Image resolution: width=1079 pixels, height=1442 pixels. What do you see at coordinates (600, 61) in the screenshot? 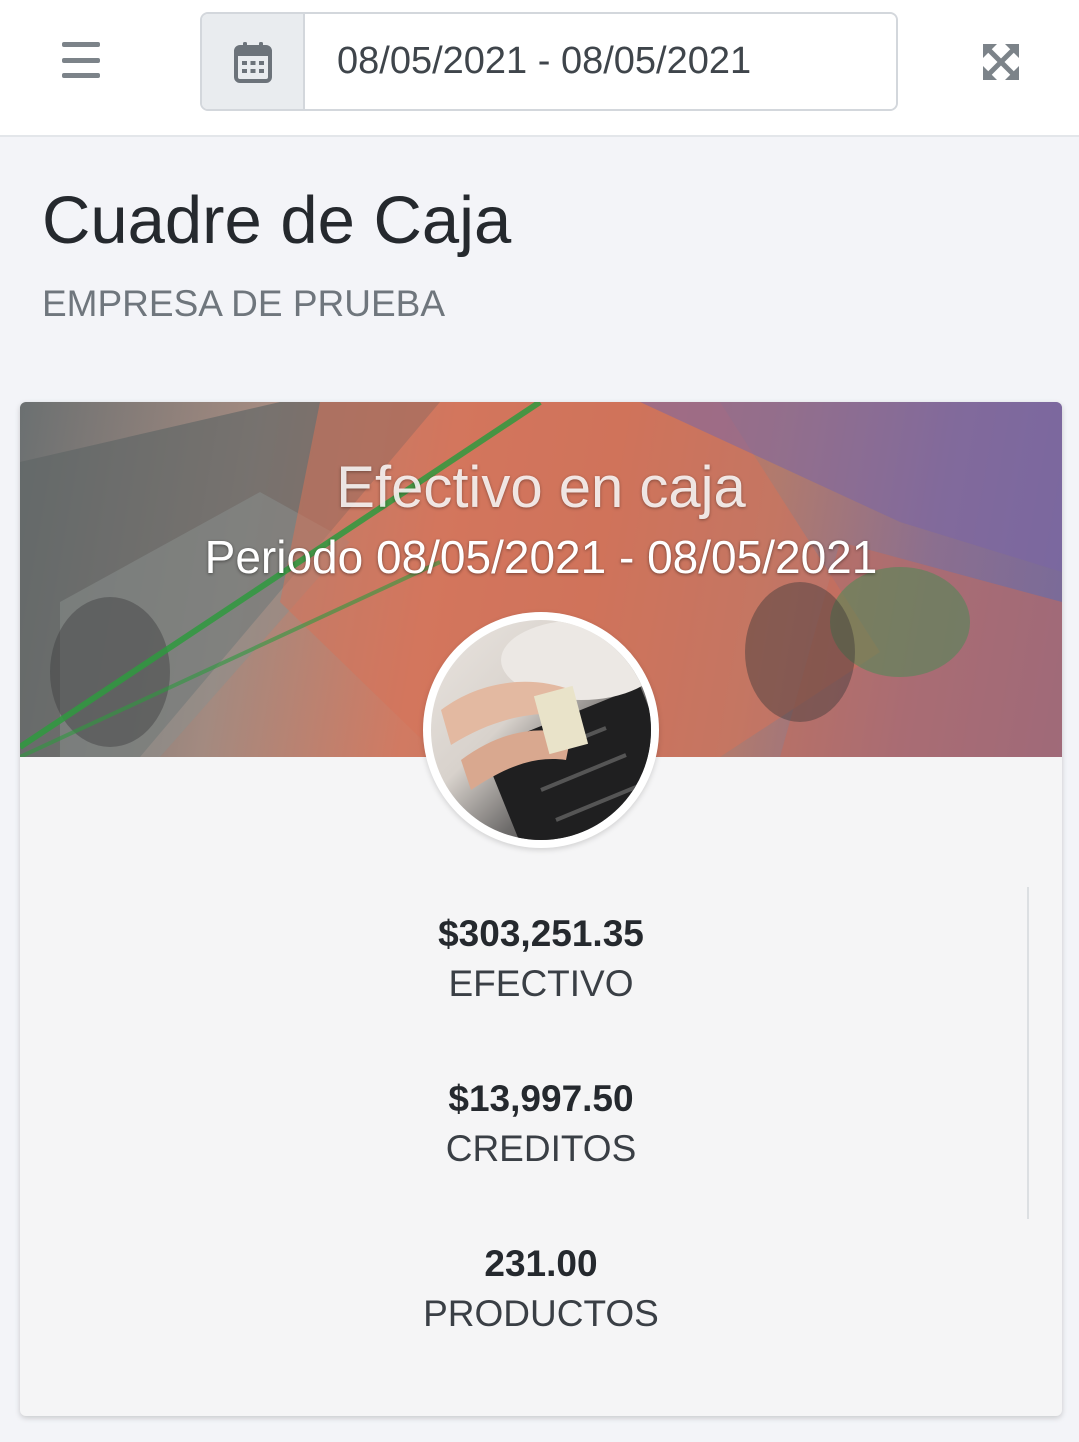
I see `date-range-input` at bounding box center [600, 61].